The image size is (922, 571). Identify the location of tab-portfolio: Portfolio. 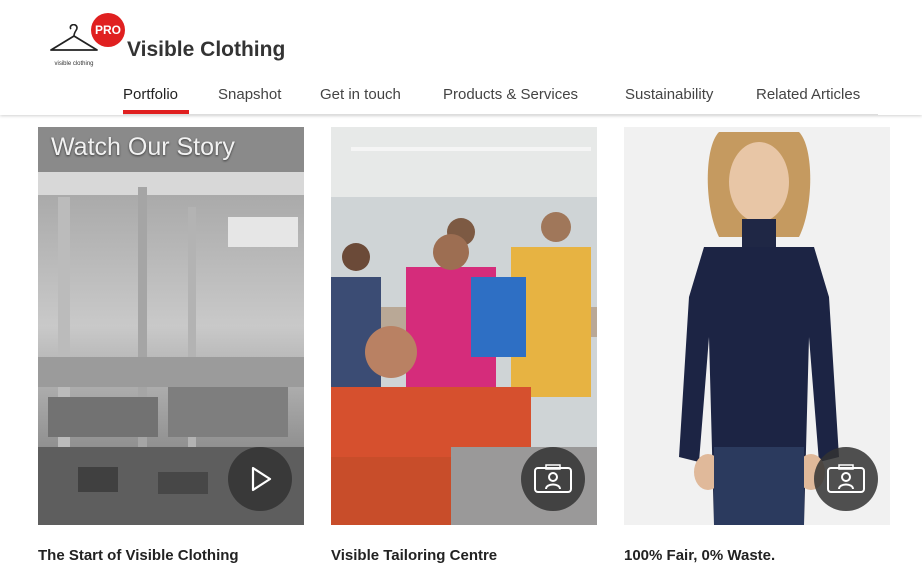
(150, 94).